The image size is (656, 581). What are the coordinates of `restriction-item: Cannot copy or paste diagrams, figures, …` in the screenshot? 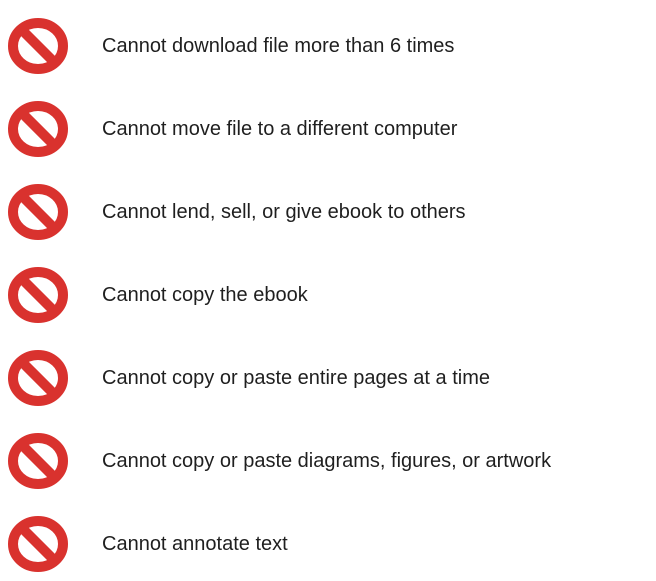 It's located at (328, 461).